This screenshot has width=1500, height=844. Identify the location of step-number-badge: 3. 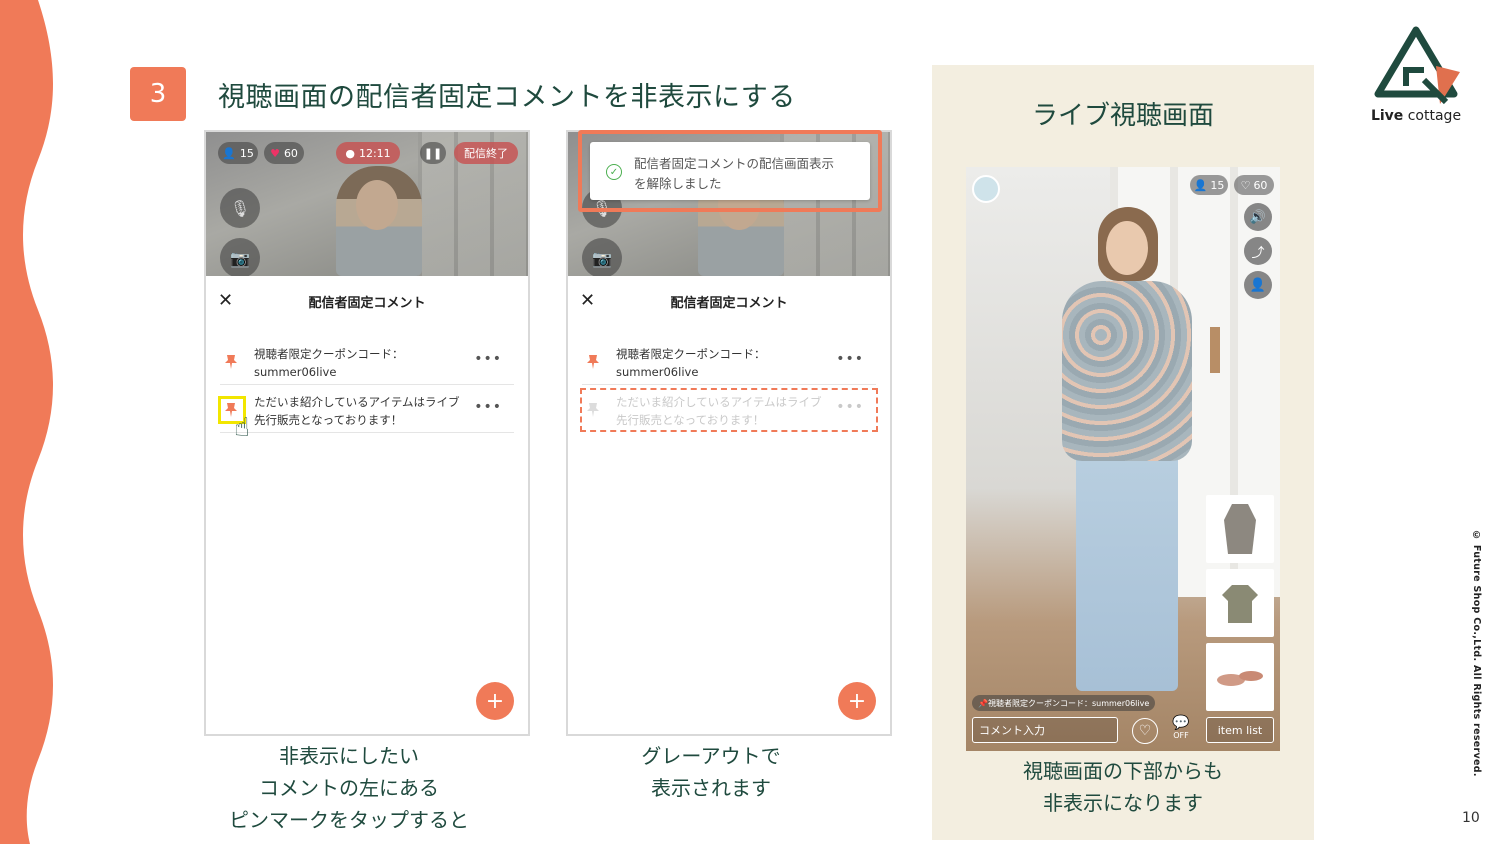
(158, 94).